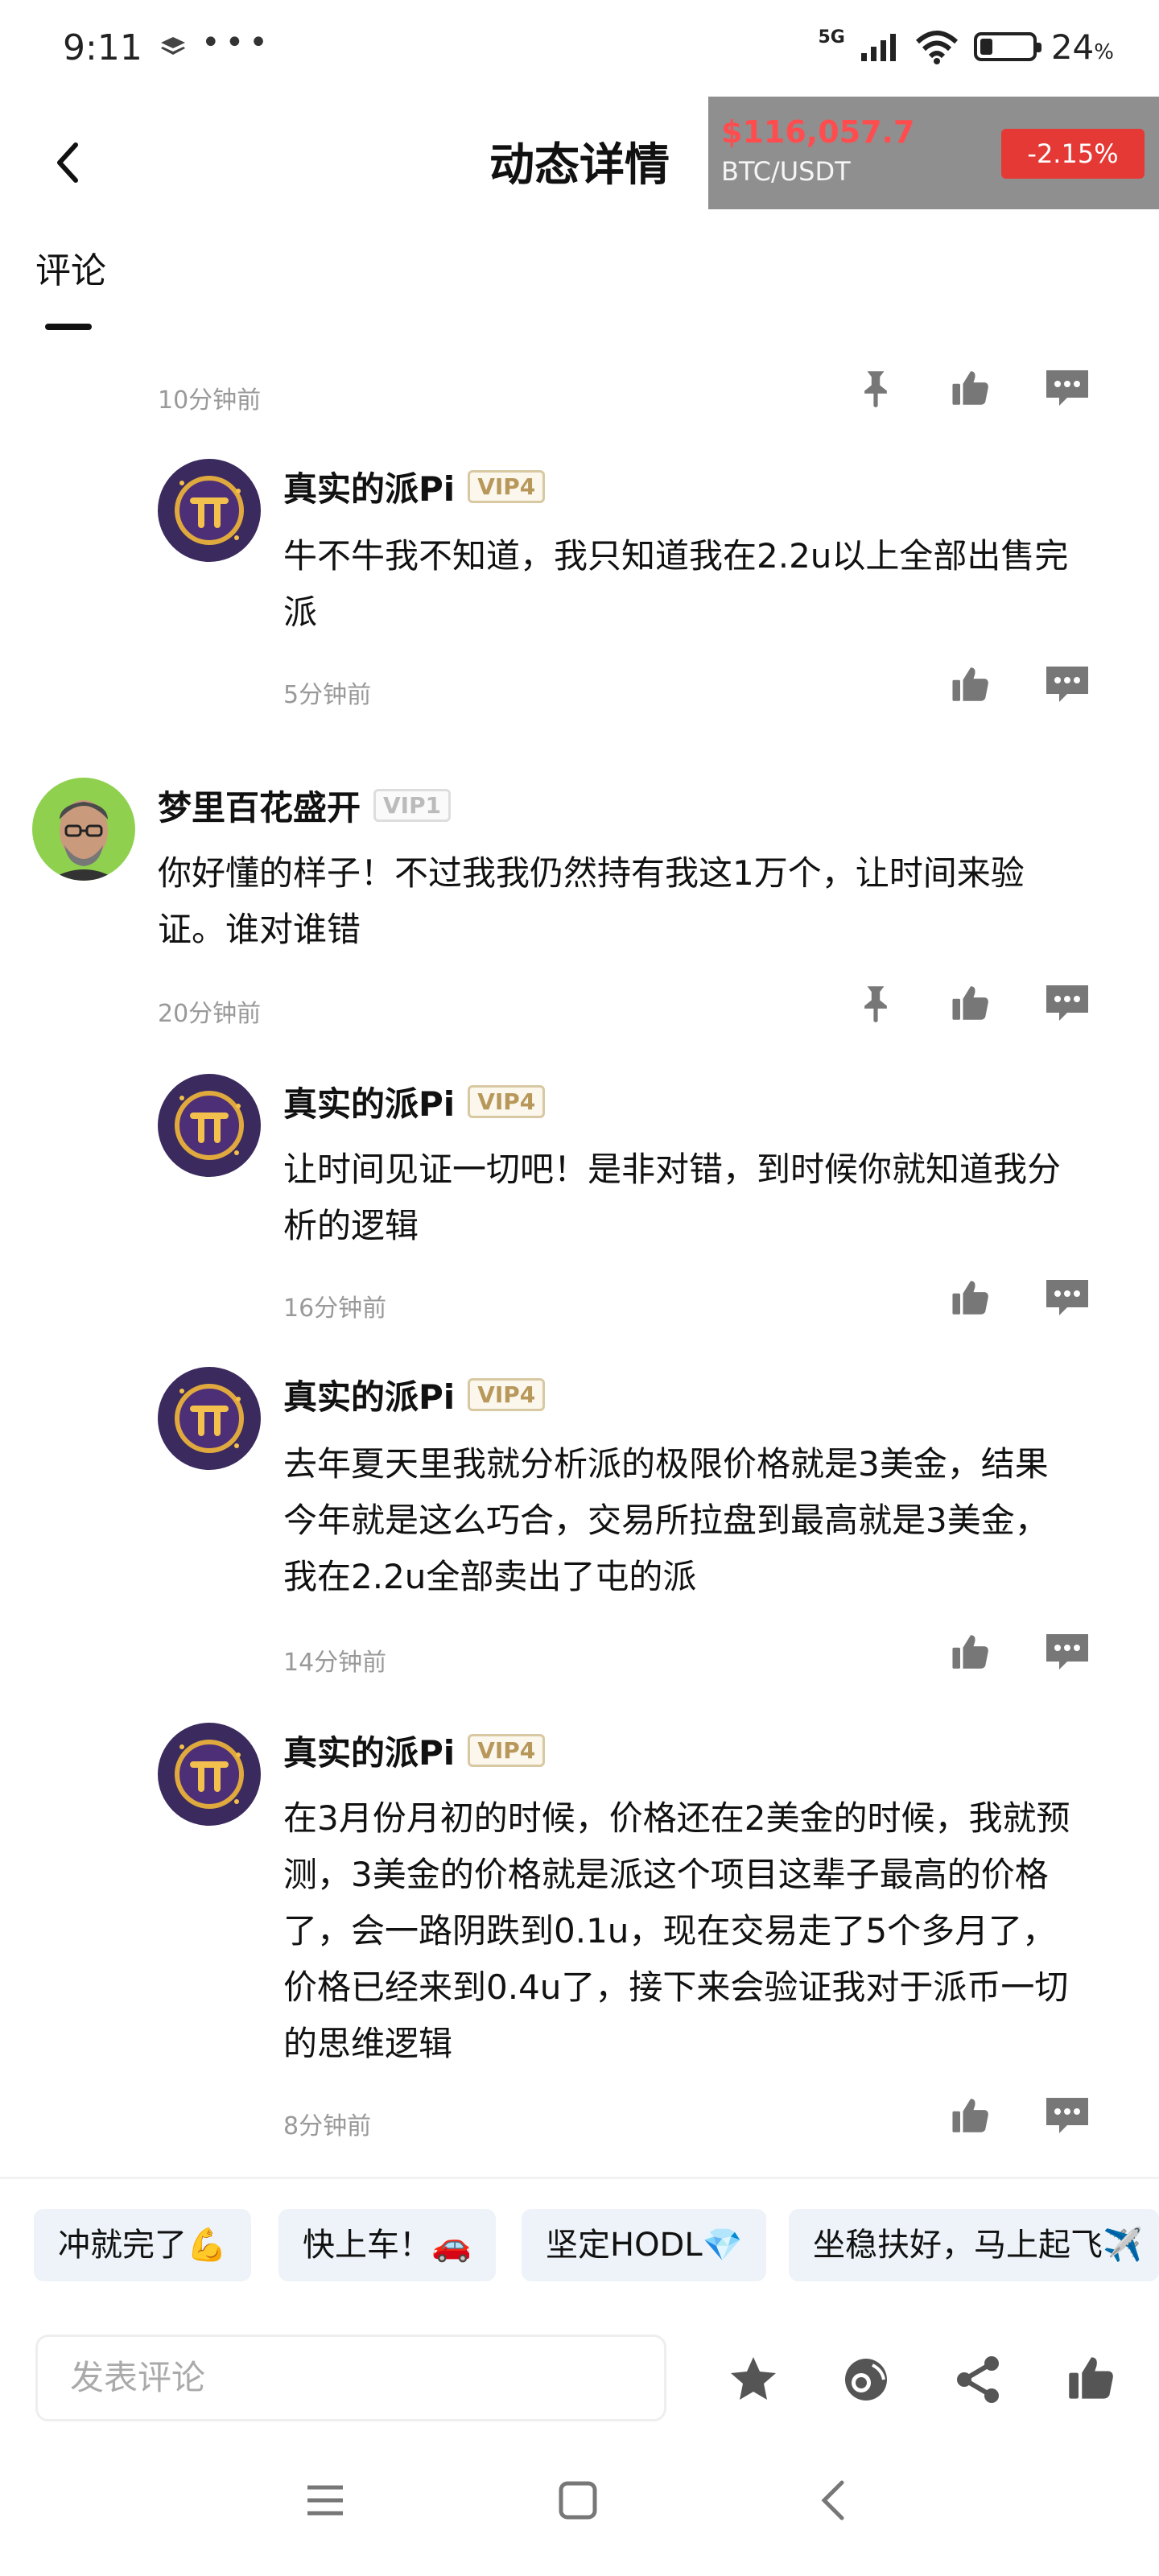  Describe the element at coordinates (327, 695) in the screenshot. I see `comment-time: 5分钟前` at that location.